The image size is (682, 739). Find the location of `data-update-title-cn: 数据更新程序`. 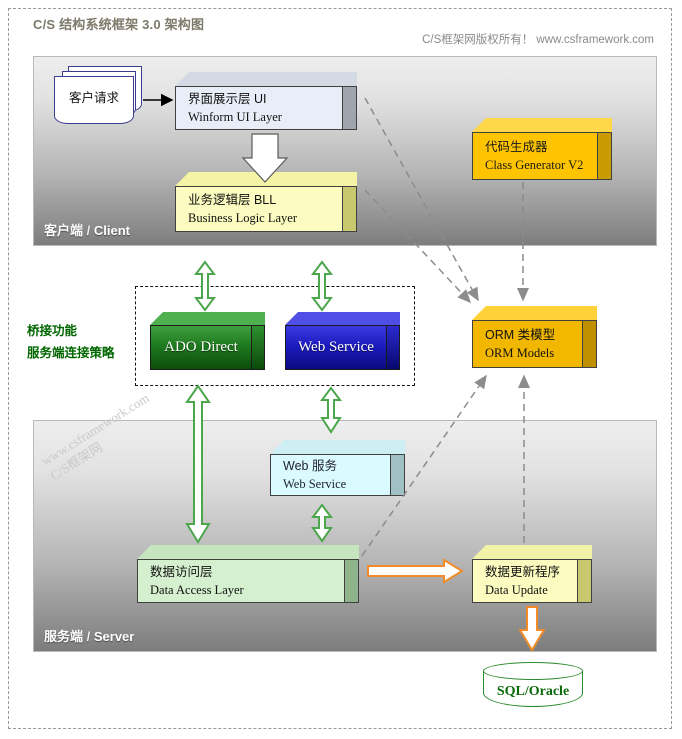

data-update-title-cn: 数据更新程序 is located at coordinates (523, 572).